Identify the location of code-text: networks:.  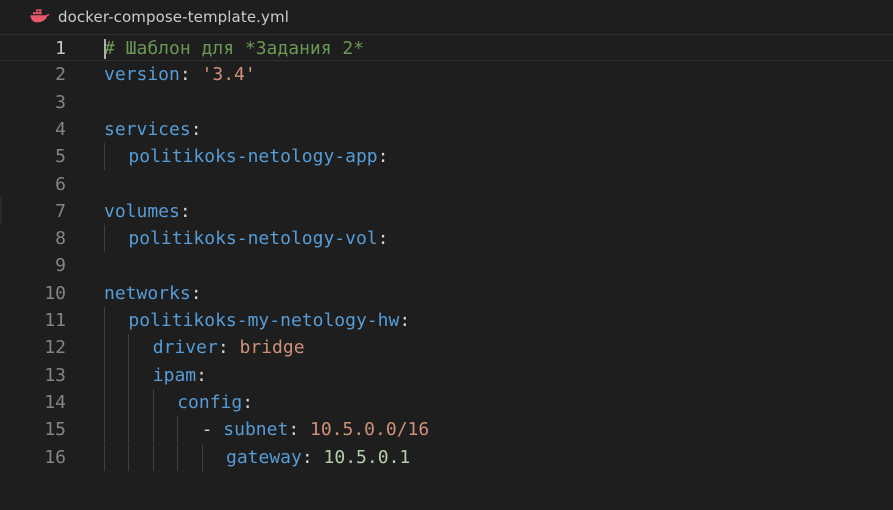
(153, 293).